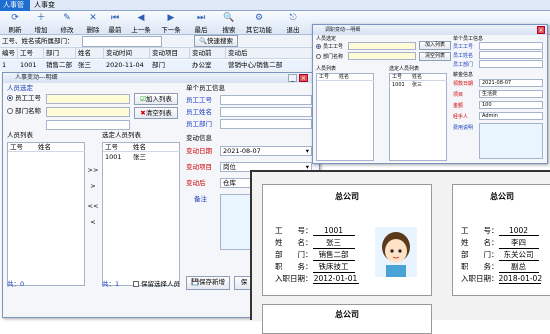  Describe the element at coordinates (115, 30) in the screenshot. I see `toolbar-label: 最前` at that location.